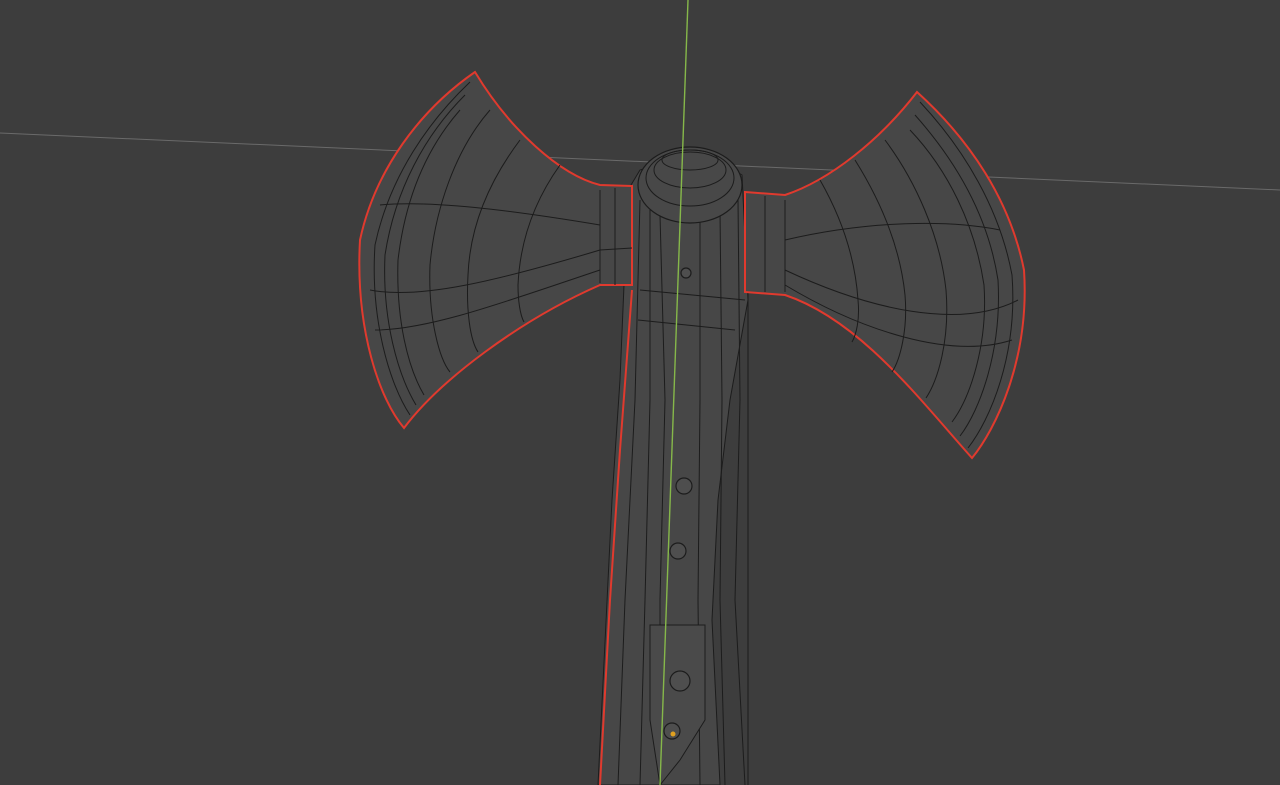 This screenshot has width=1280, height=785. I want to click on cap-rim, so click(690, 185).